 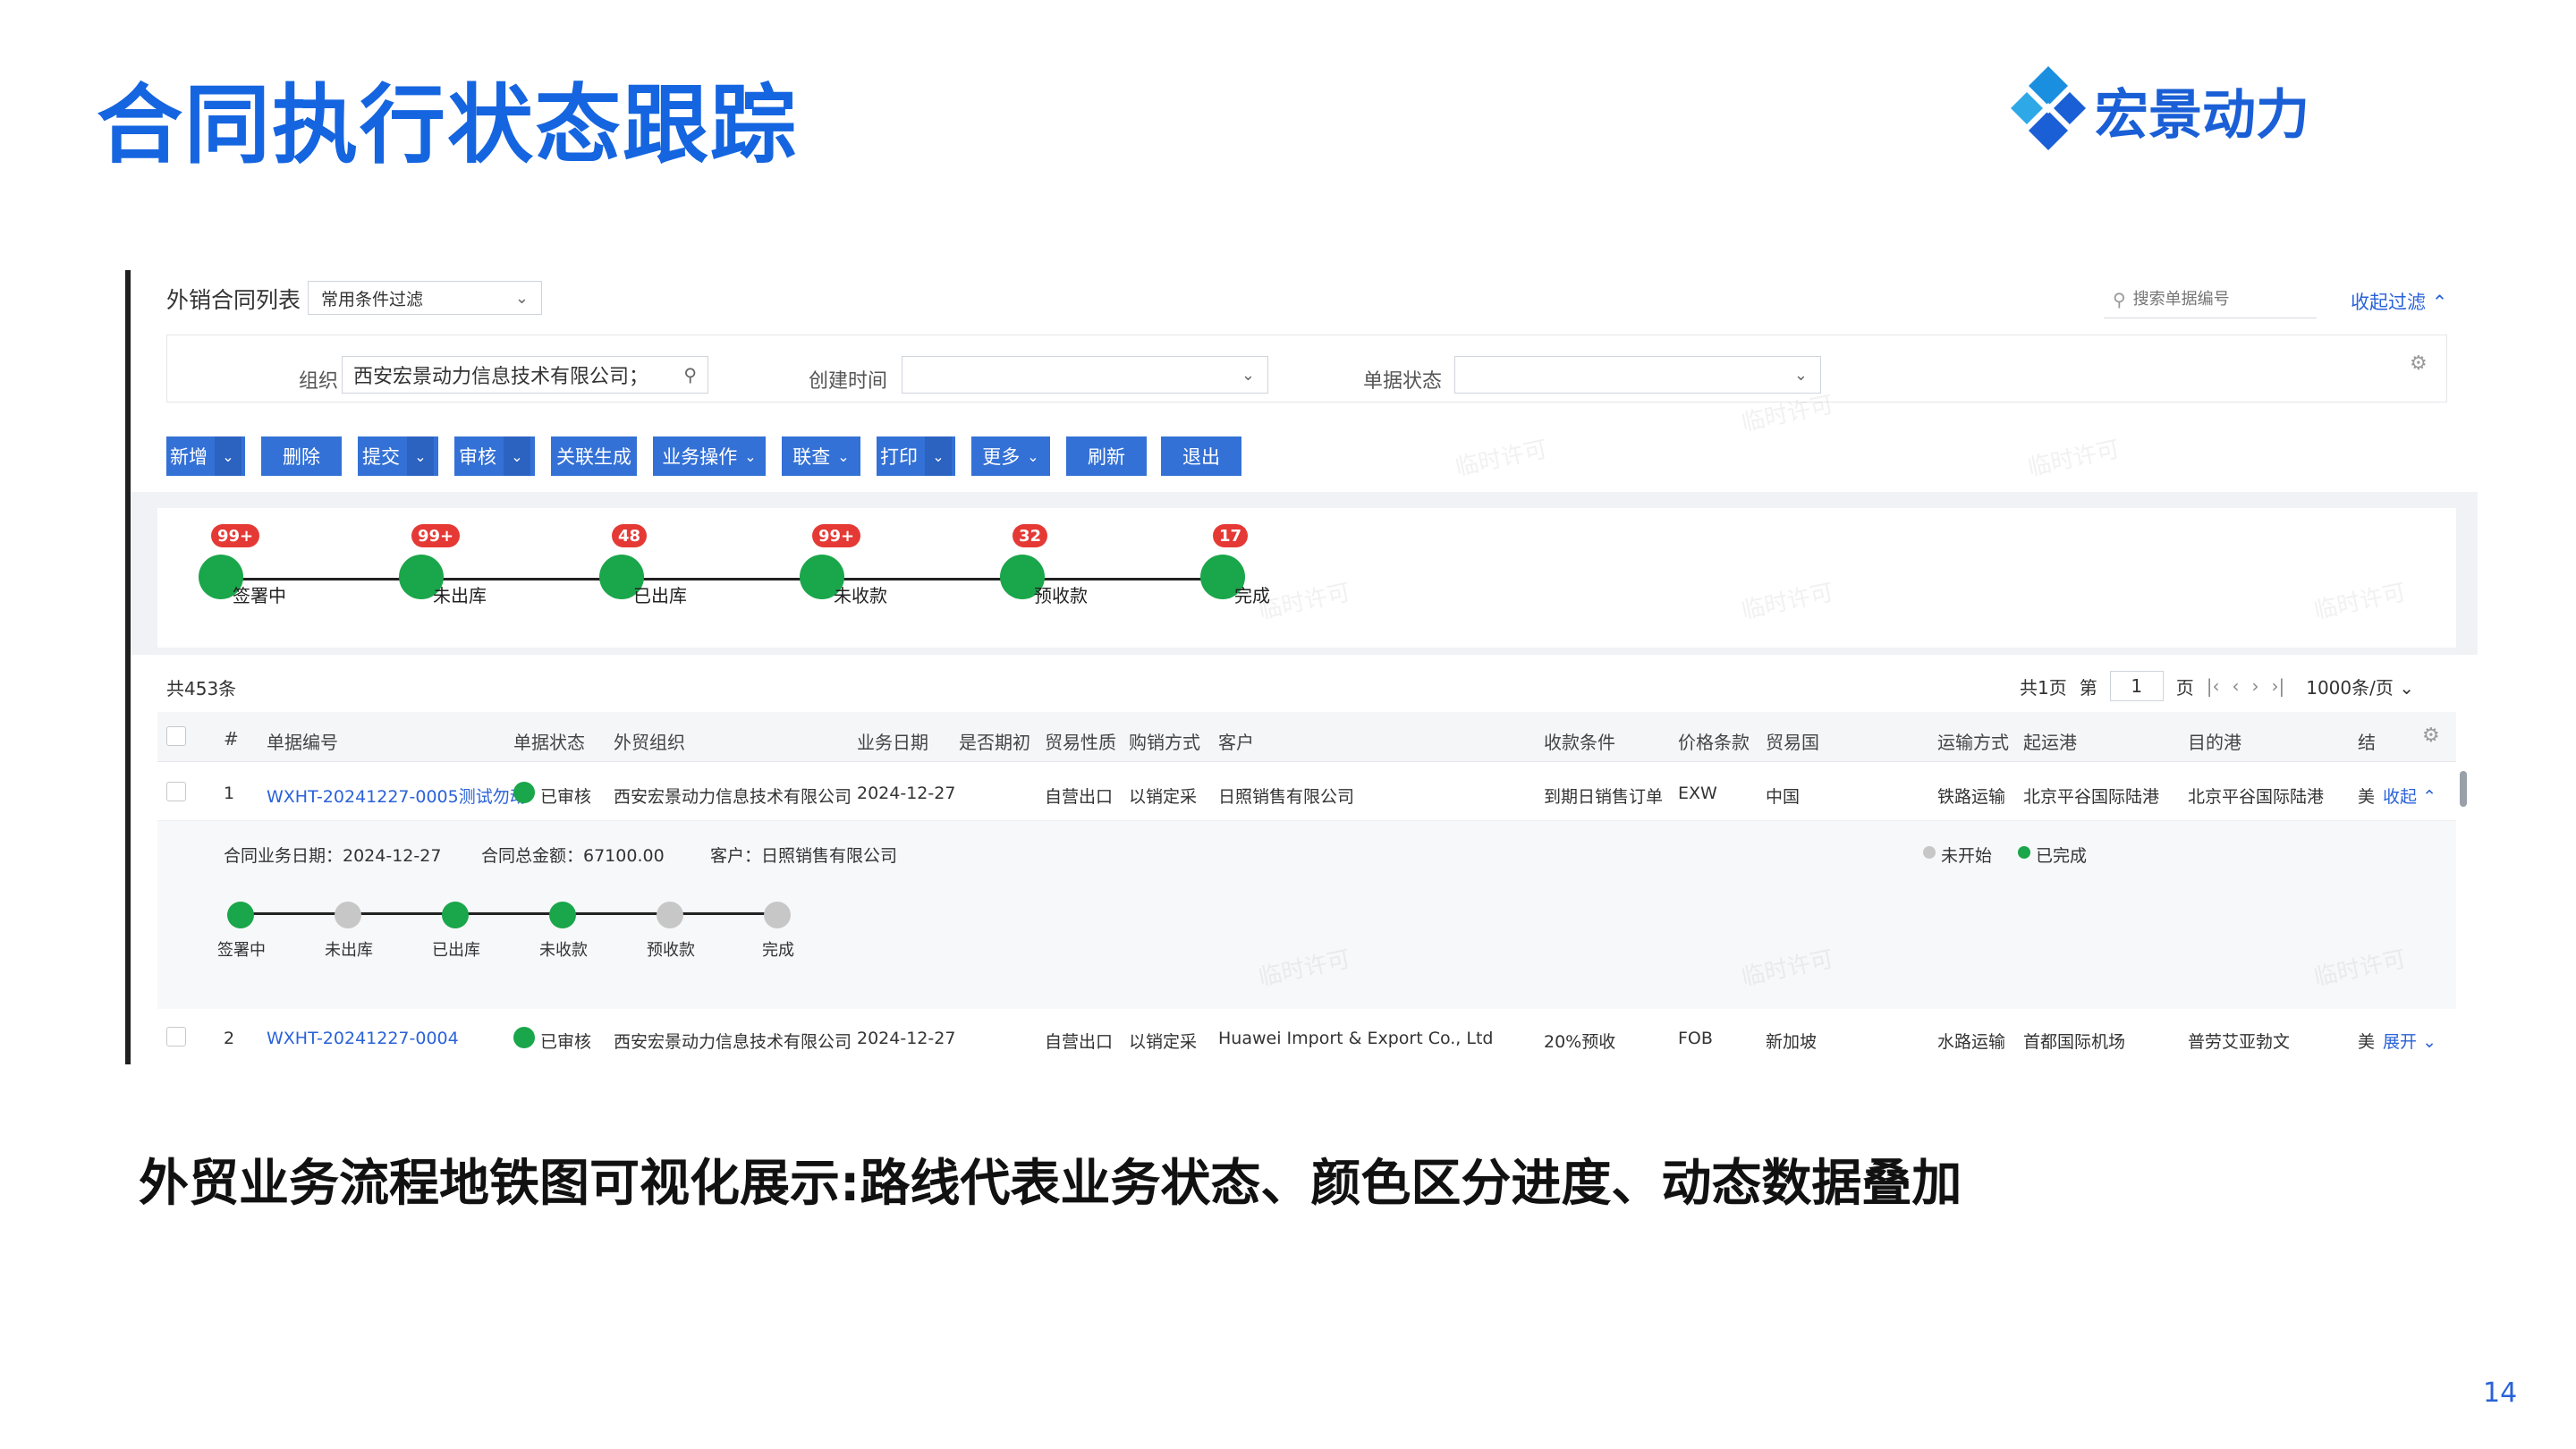 I want to click on approved-status-dot, so click(x=524, y=1037).